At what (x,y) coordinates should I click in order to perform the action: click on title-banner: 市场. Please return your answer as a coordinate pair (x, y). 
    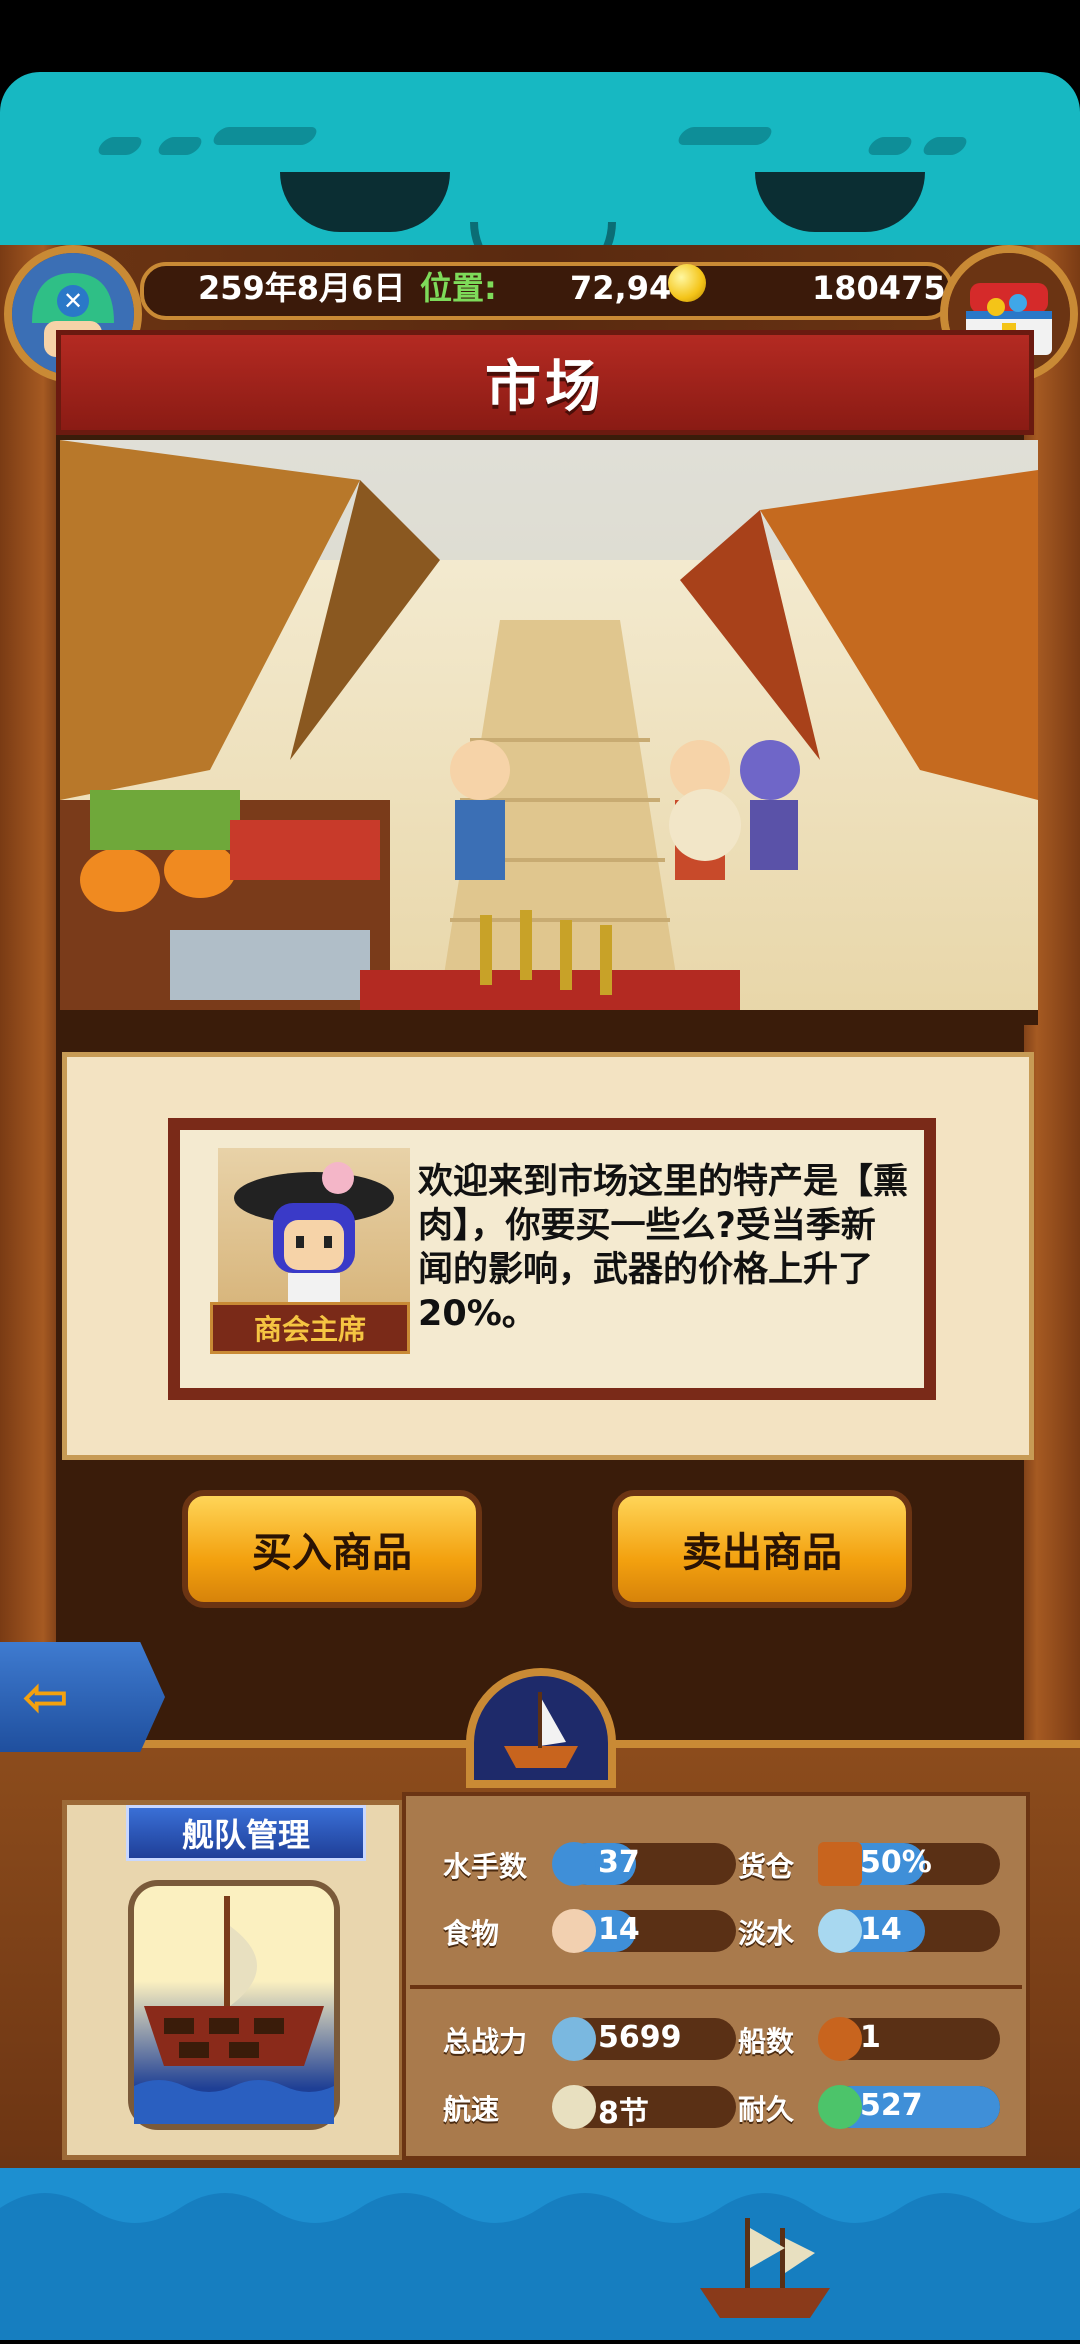
    Looking at the image, I should click on (545, 382).